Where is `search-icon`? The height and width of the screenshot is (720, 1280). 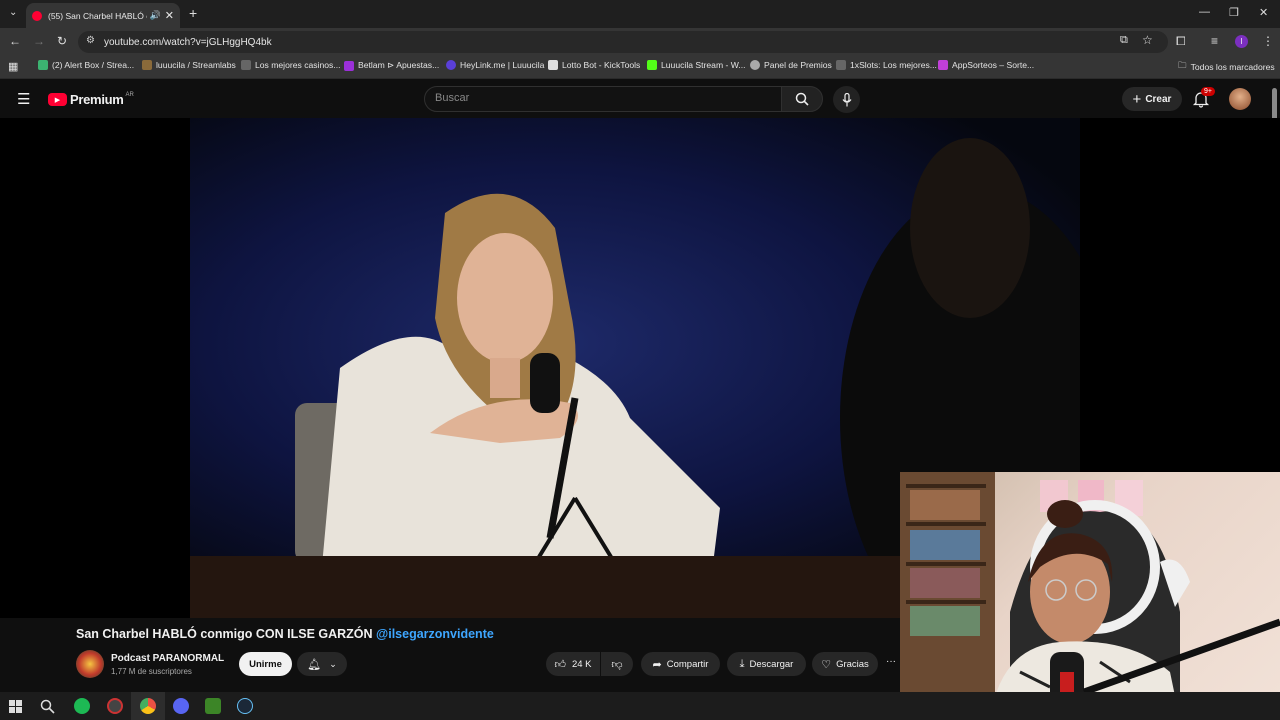 search-icon is located at coordinates (802, 99).